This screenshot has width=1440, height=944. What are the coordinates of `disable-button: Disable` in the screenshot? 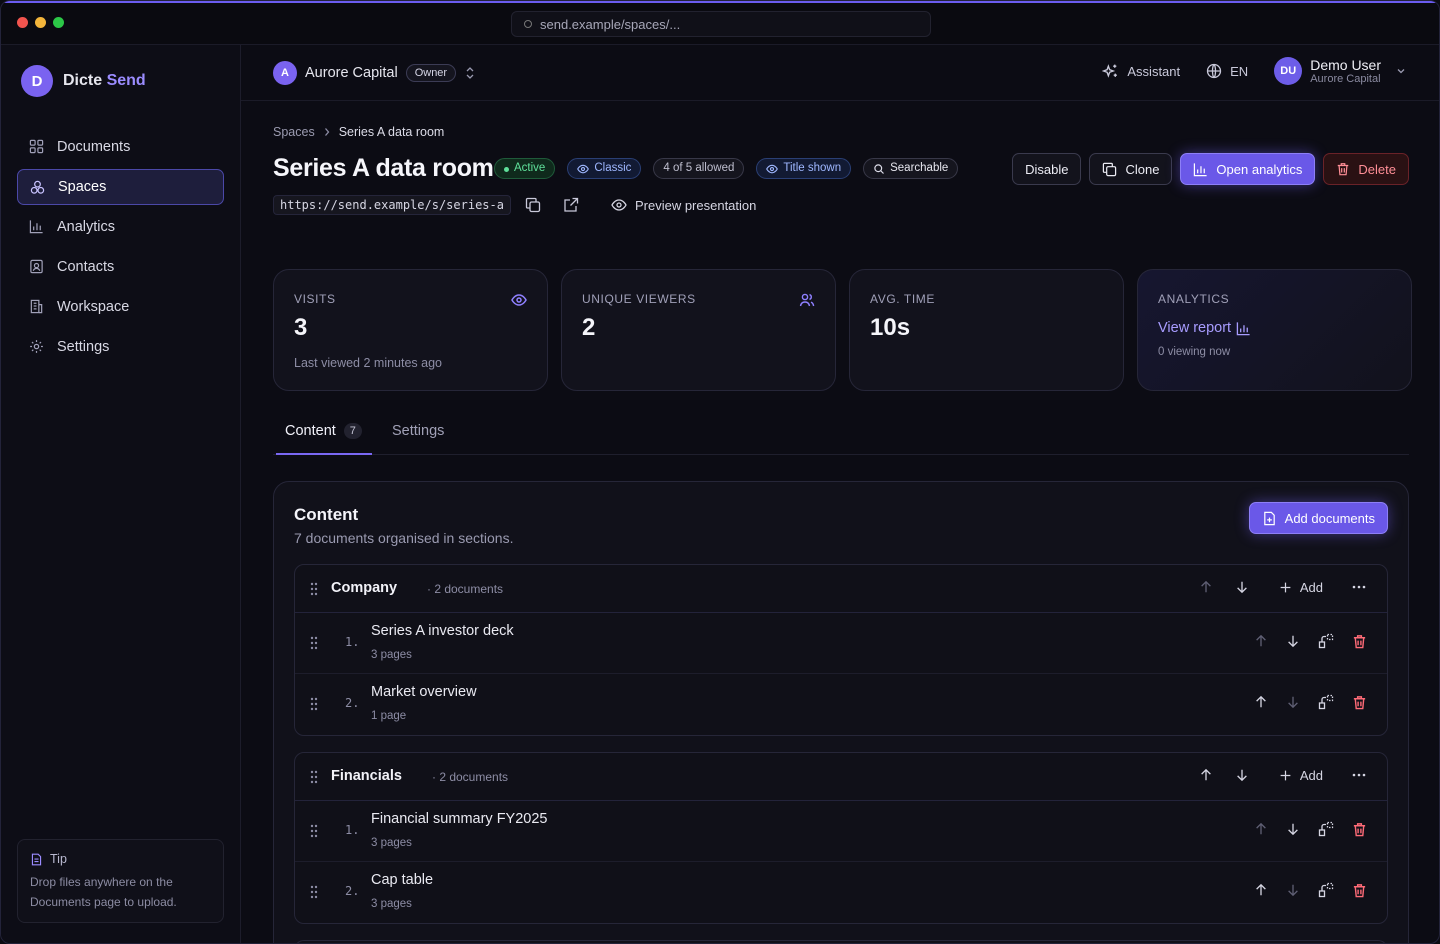 It's located at (1047, 169).